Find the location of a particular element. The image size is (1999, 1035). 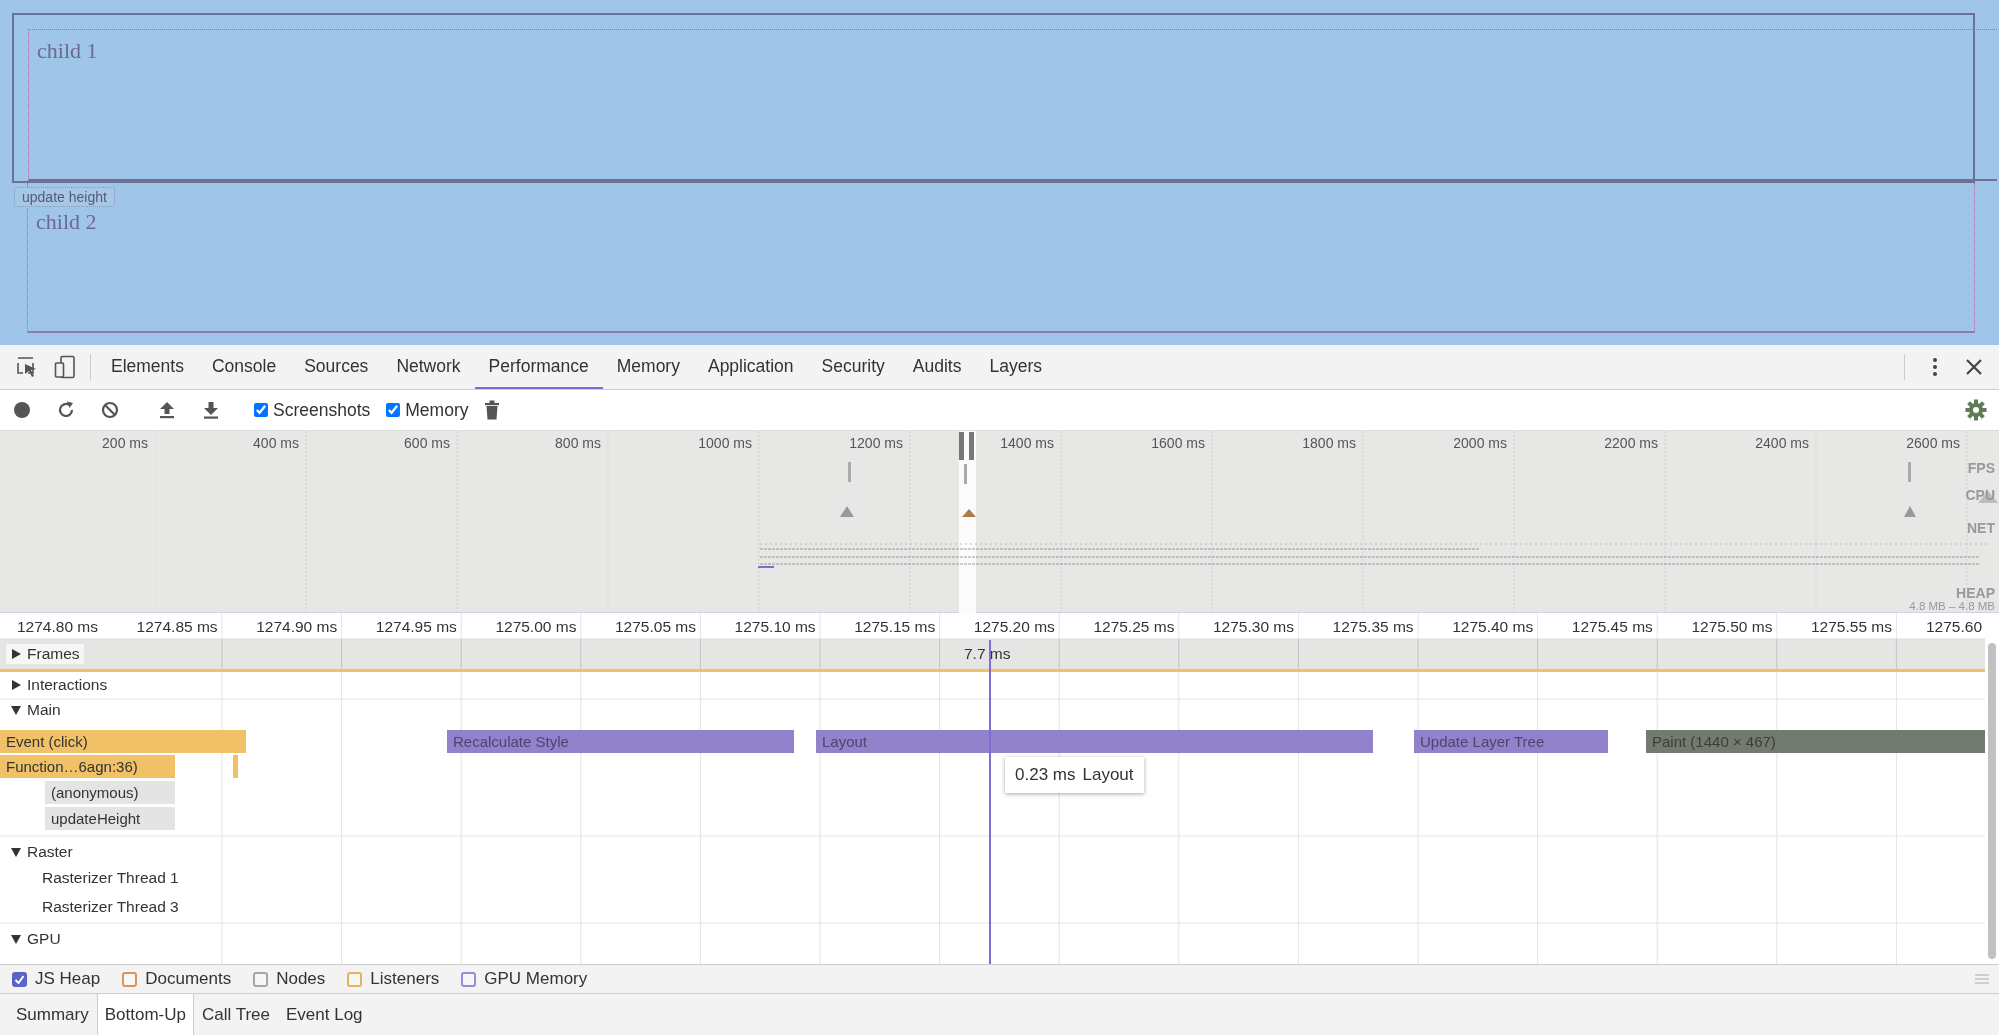

time-label: 1274.90 ms is located at coordinates (297, 627).